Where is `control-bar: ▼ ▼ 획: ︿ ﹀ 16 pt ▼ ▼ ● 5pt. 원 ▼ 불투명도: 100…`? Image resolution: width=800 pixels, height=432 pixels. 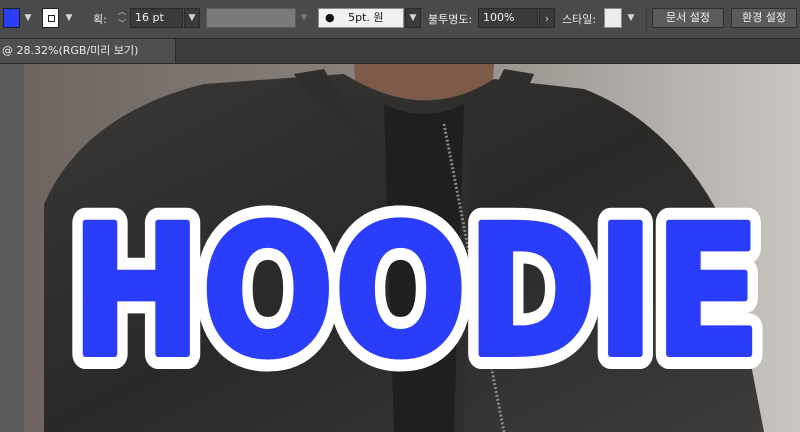 control-bar: ▼ ▼ 획: ︿ ﹀ 16 pt ▼ ▼ ● 5pt. 원 ▼ 불투명도: 100… is located at coordinates (400, 19).